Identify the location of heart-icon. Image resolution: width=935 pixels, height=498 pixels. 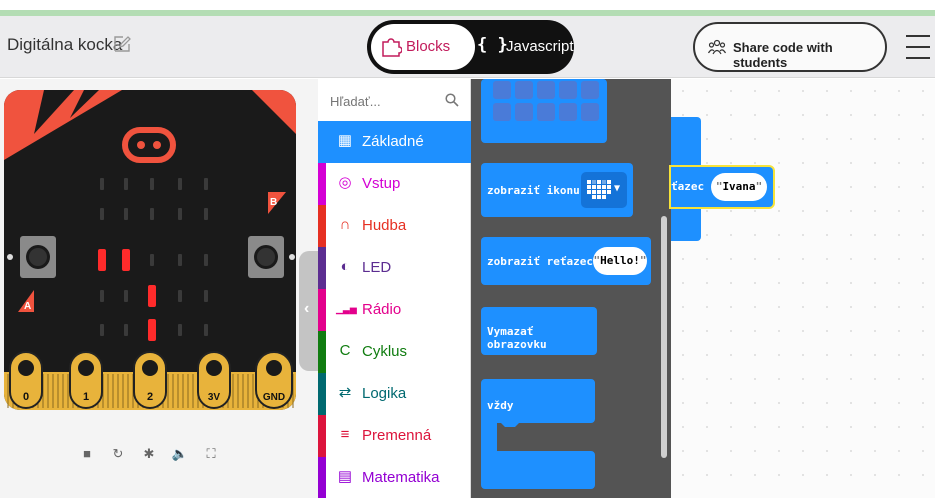
(599, 189).